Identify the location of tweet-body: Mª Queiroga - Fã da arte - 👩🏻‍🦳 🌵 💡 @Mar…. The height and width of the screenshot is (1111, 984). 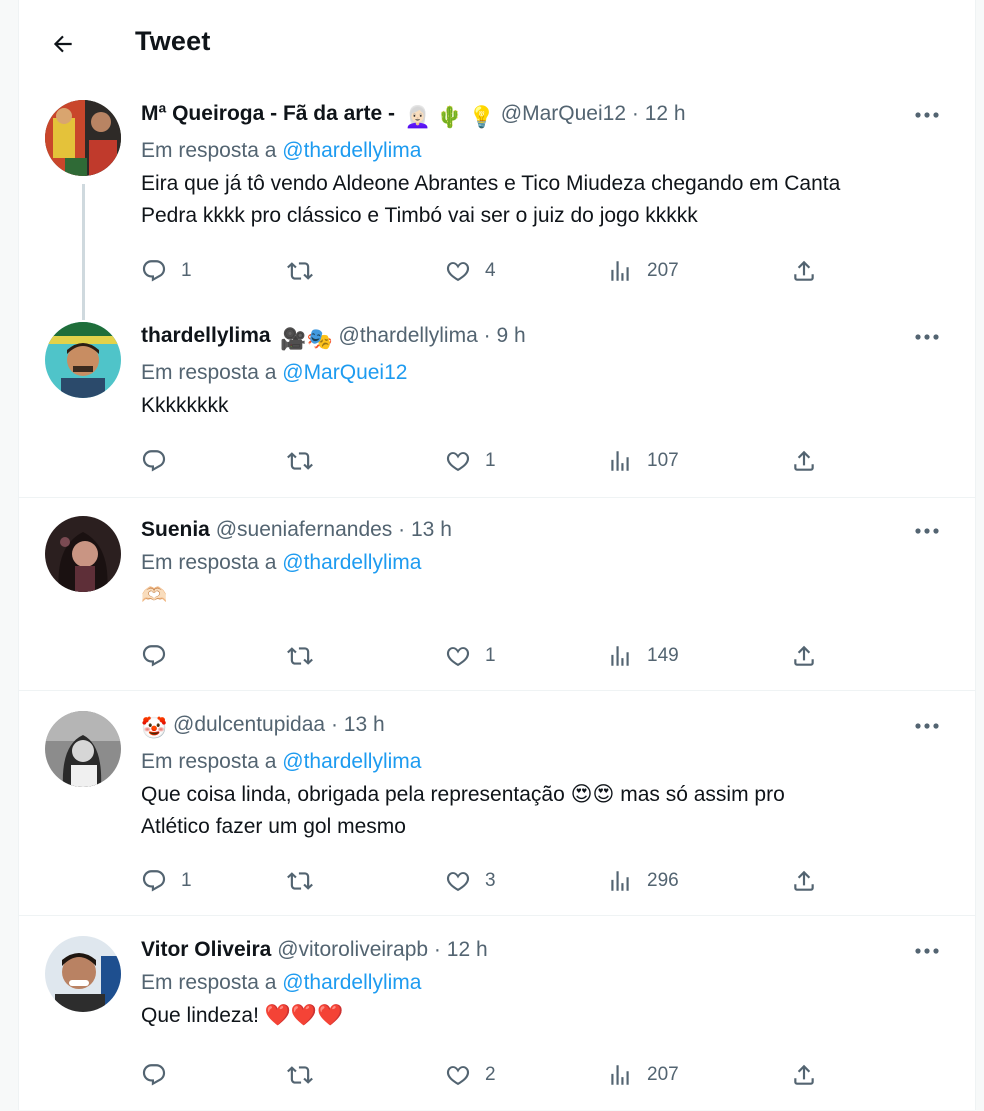
(543, 166).